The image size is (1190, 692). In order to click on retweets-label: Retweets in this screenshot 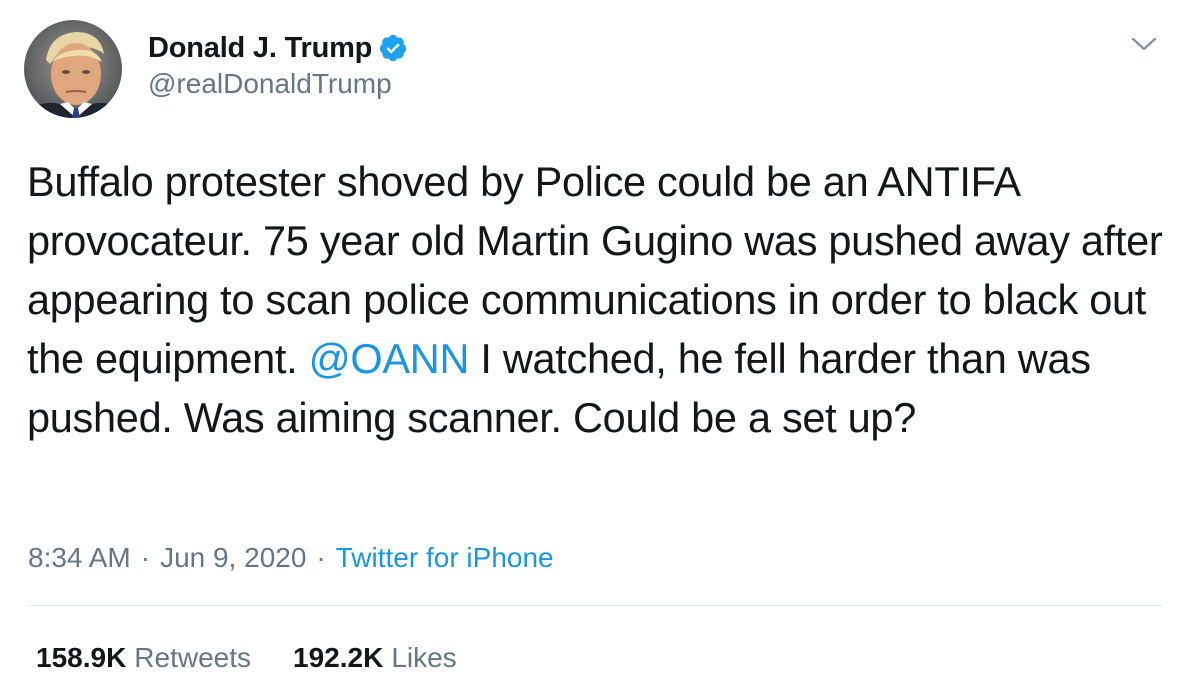, I will do `click(193, 657)`.